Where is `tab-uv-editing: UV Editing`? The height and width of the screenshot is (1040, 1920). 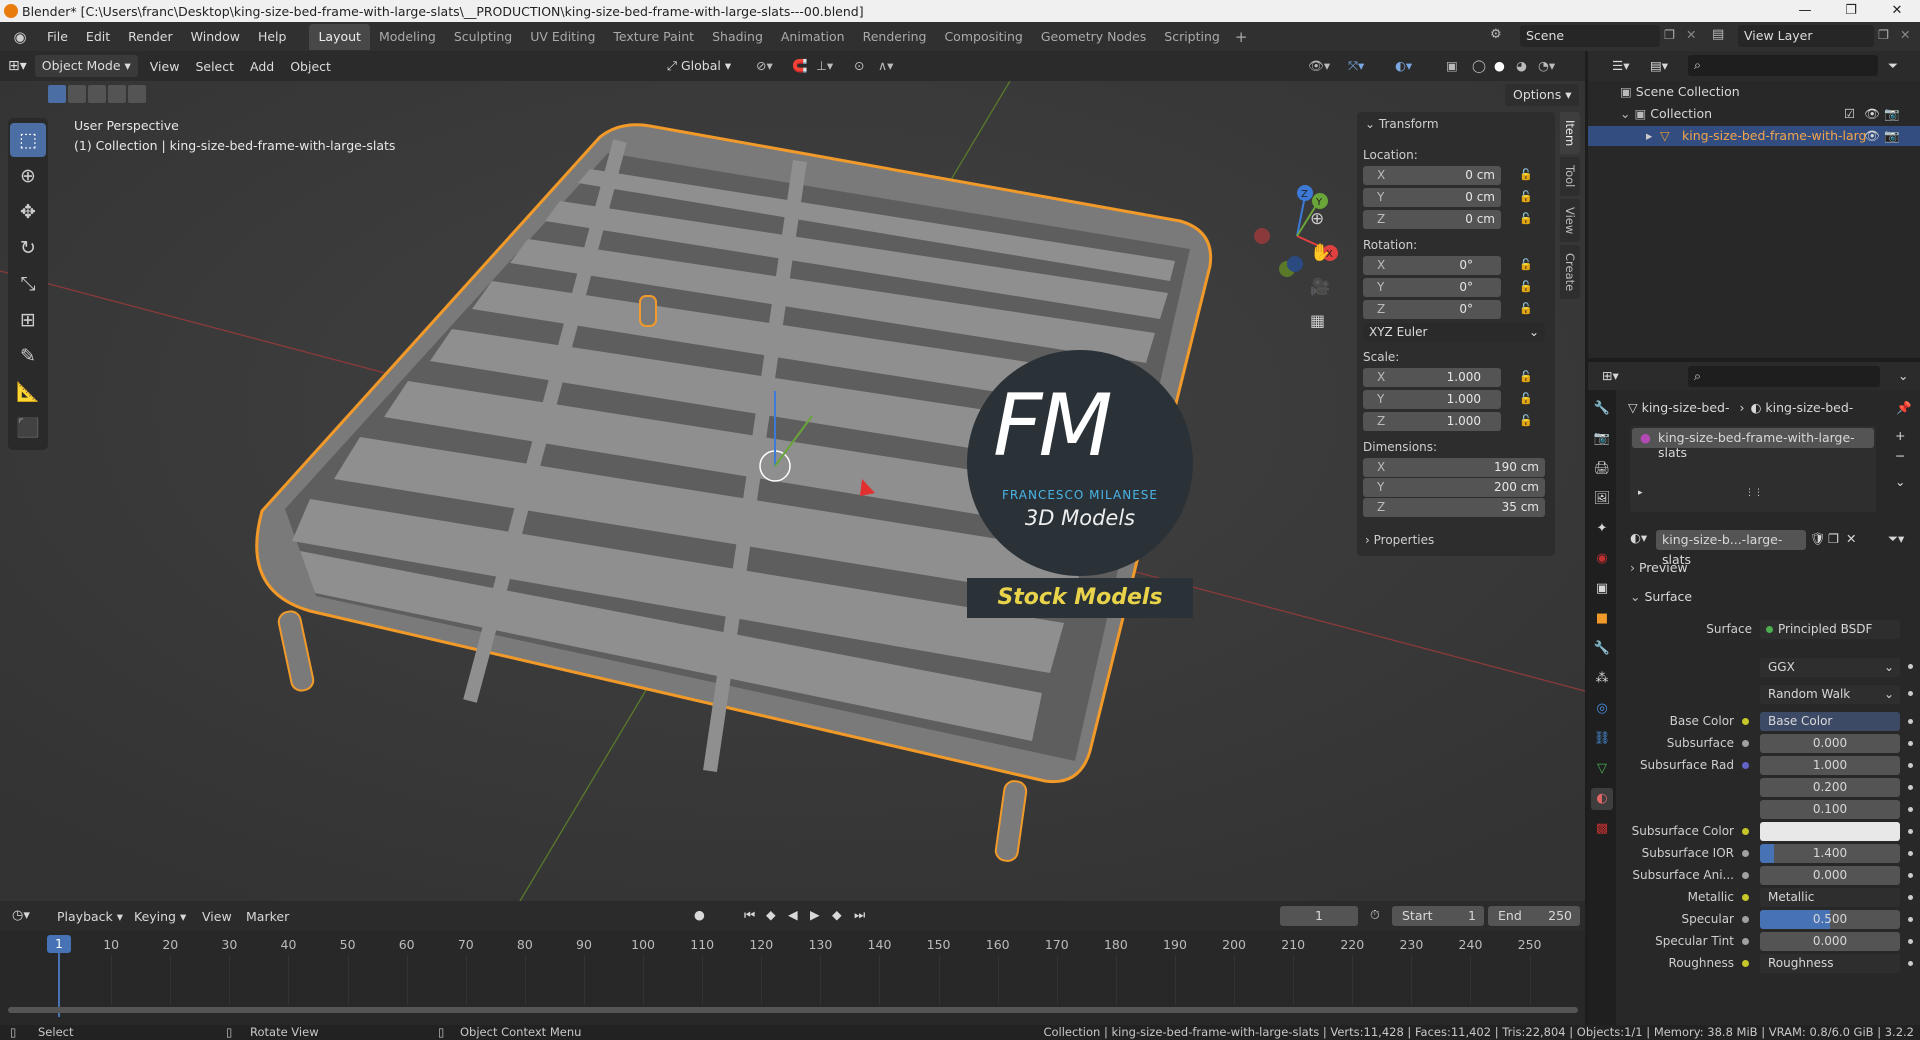 tab-uv-editing: UV Editing is located at coordinates (562, 37).